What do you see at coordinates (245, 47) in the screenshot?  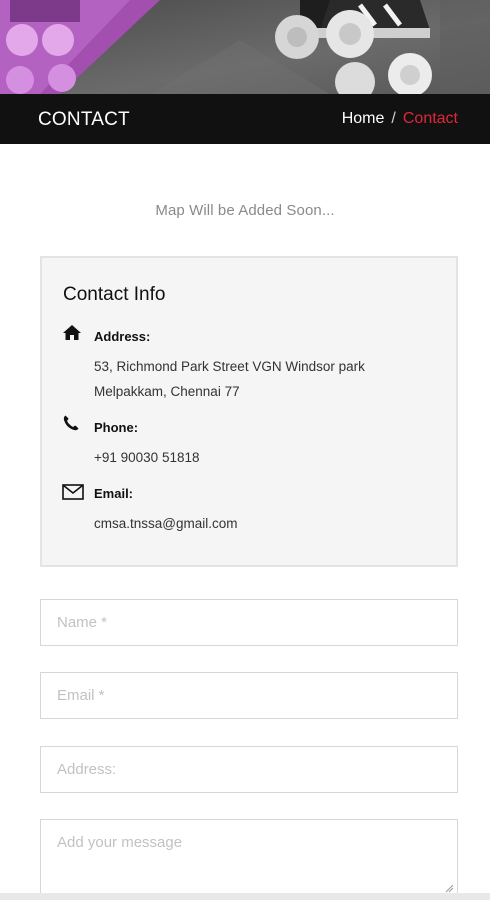 I see `hero-banner-image` at bounding box center [245, 47].